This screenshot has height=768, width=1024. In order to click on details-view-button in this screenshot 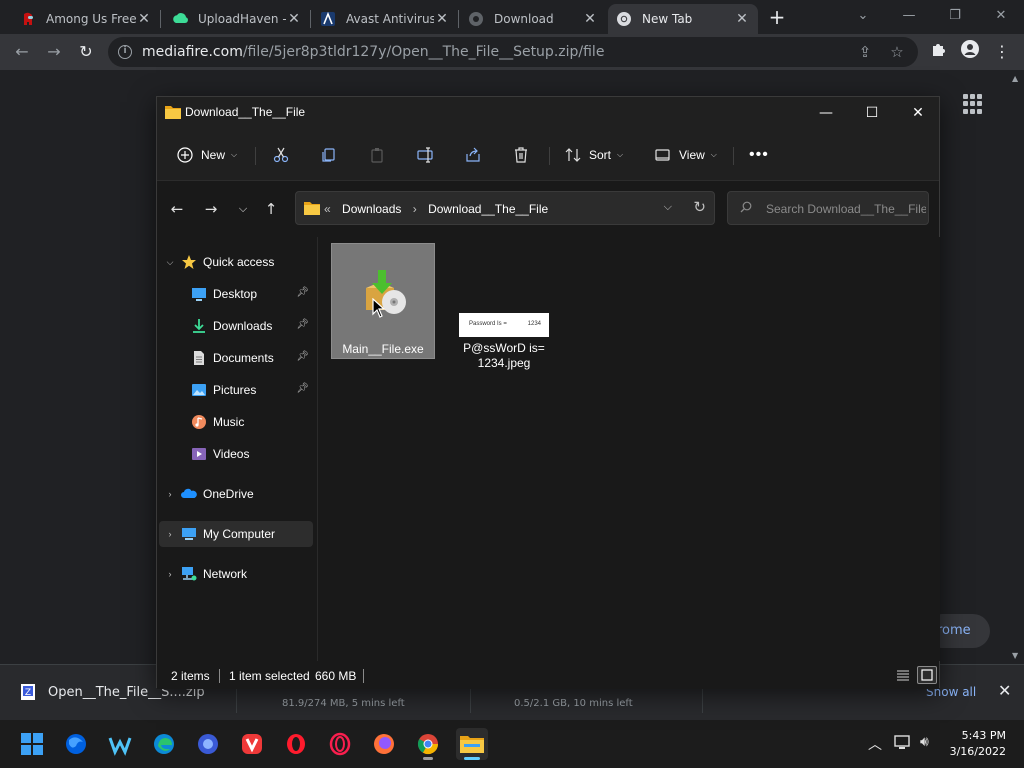, I will do `click(903, 675)`.